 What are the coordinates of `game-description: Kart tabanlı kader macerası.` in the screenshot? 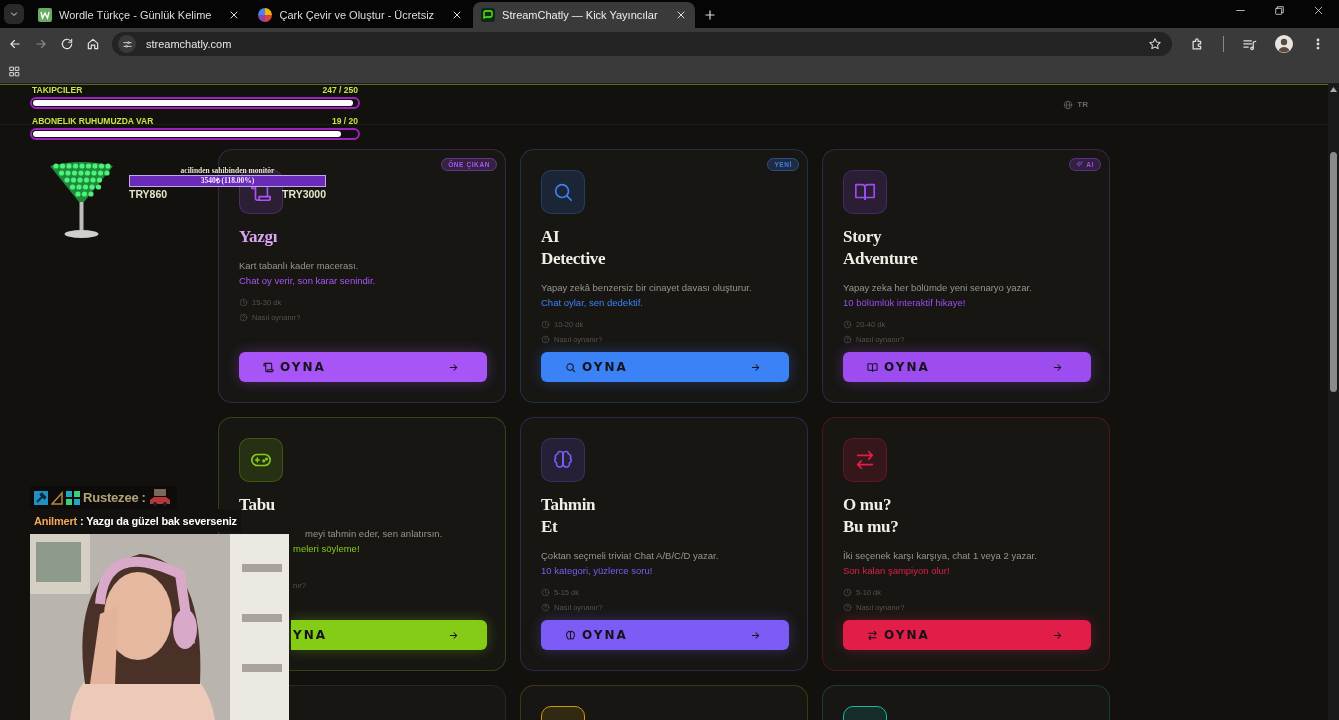 It's located at (299, 266).